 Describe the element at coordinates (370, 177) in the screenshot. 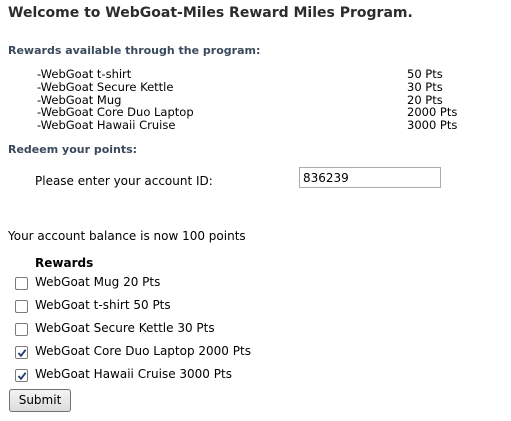

I see `account-id-input` at that location.